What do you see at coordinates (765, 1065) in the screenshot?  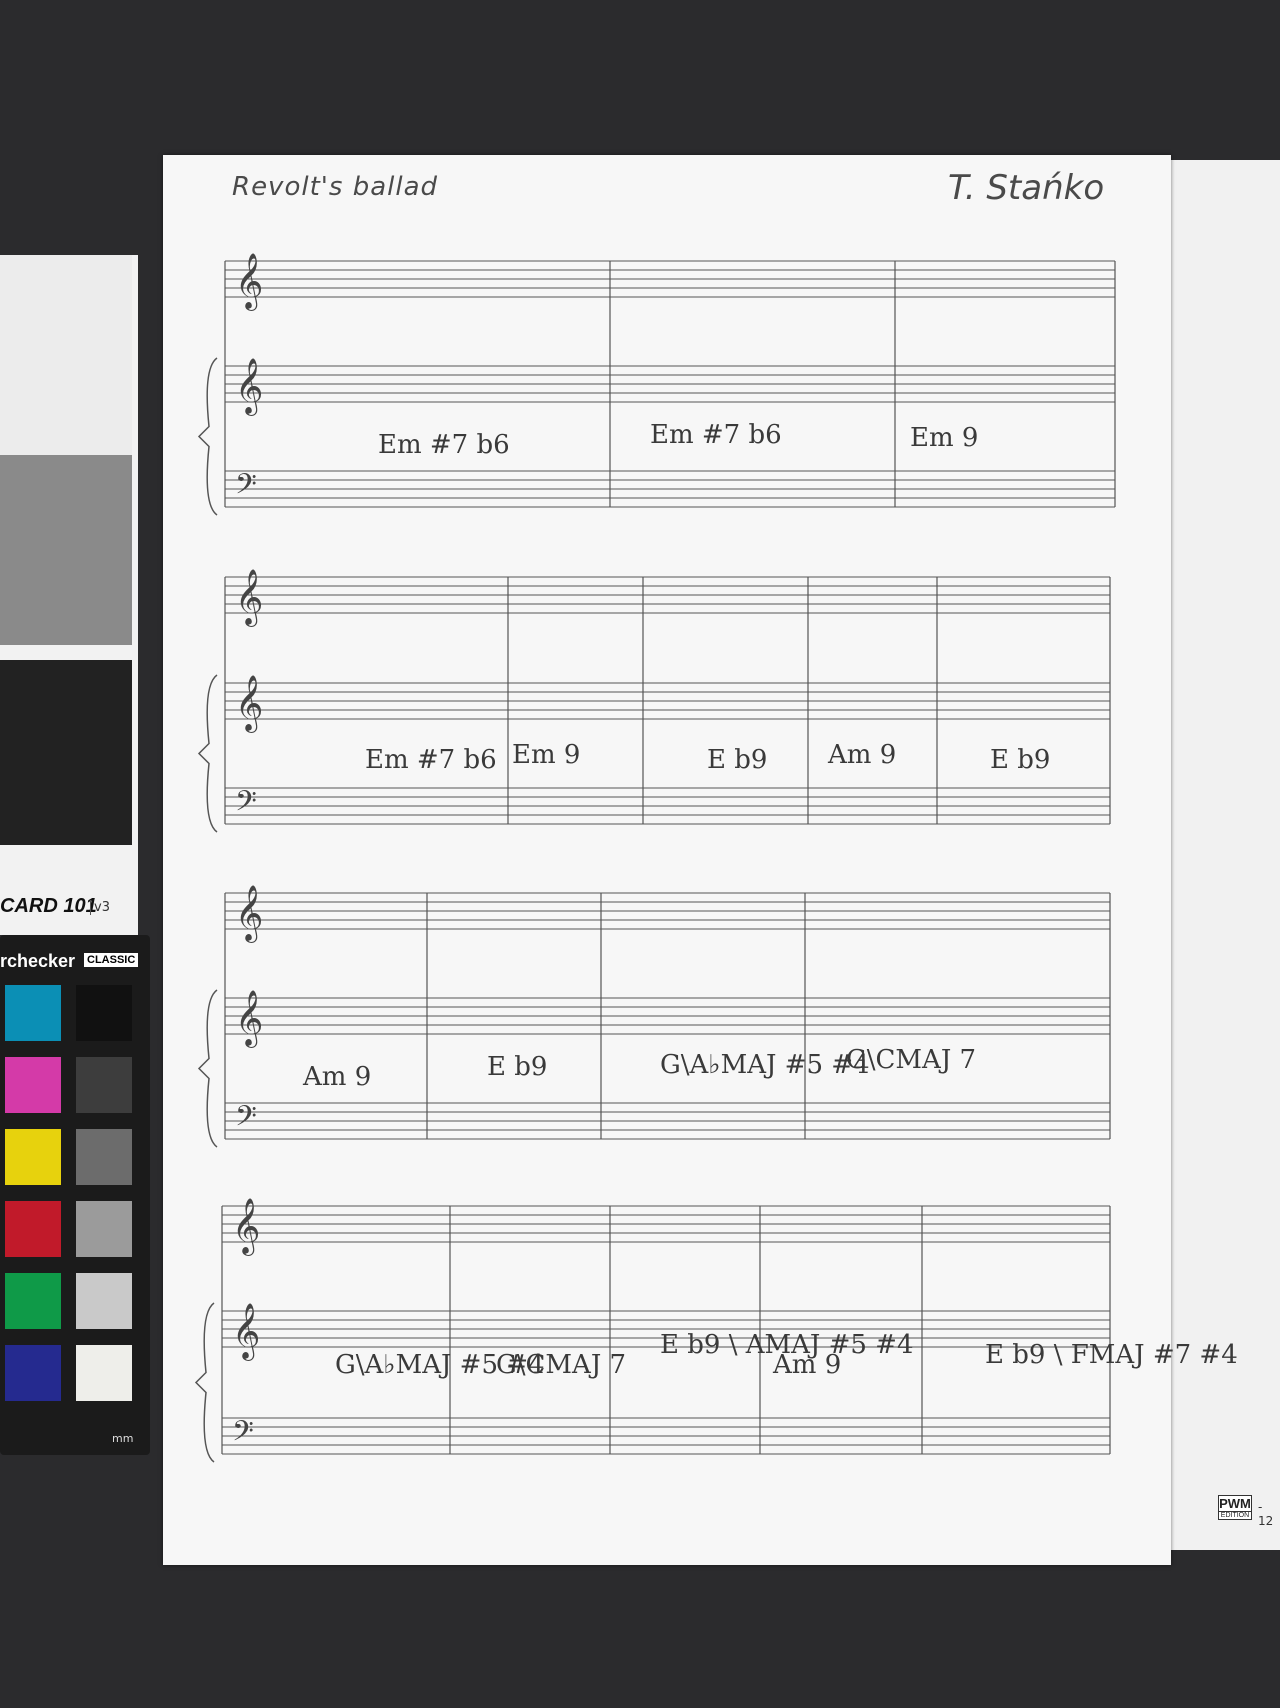 I see `chord-symbol: G\A♭MAJ #5 #4` at bounding box center [765, 1065].